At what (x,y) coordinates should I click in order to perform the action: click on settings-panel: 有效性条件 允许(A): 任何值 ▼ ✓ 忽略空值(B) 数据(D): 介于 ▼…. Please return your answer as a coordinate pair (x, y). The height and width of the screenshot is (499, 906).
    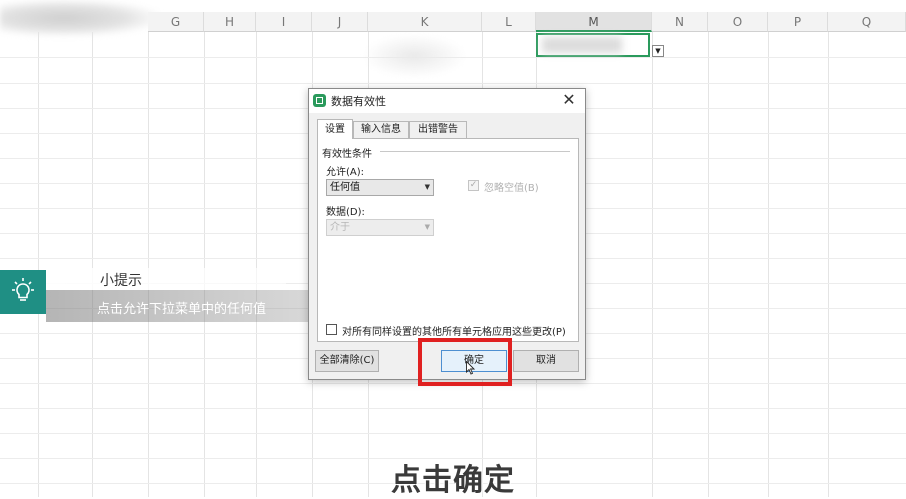
    Looking at the image, I should click on (448, 240).